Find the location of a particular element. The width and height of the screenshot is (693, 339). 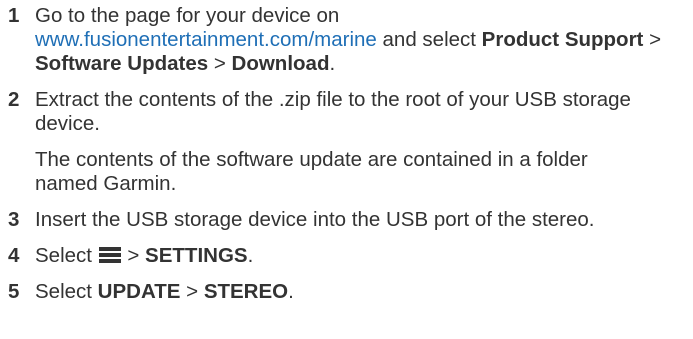

step-5: 5 Select UPDATE > STEREO. is located at coordinates (348, 292).